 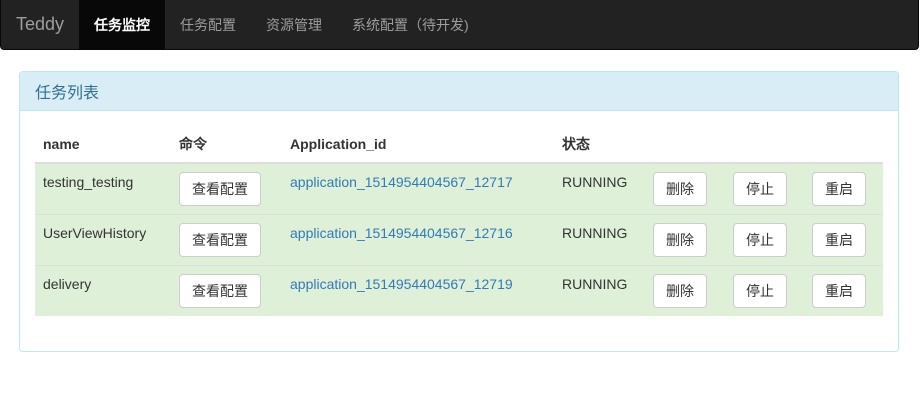 What do you see at coordinates (459, 91) in the screenshot?
I see `panel-title: 任务列表` at bounding box center [459, 91].